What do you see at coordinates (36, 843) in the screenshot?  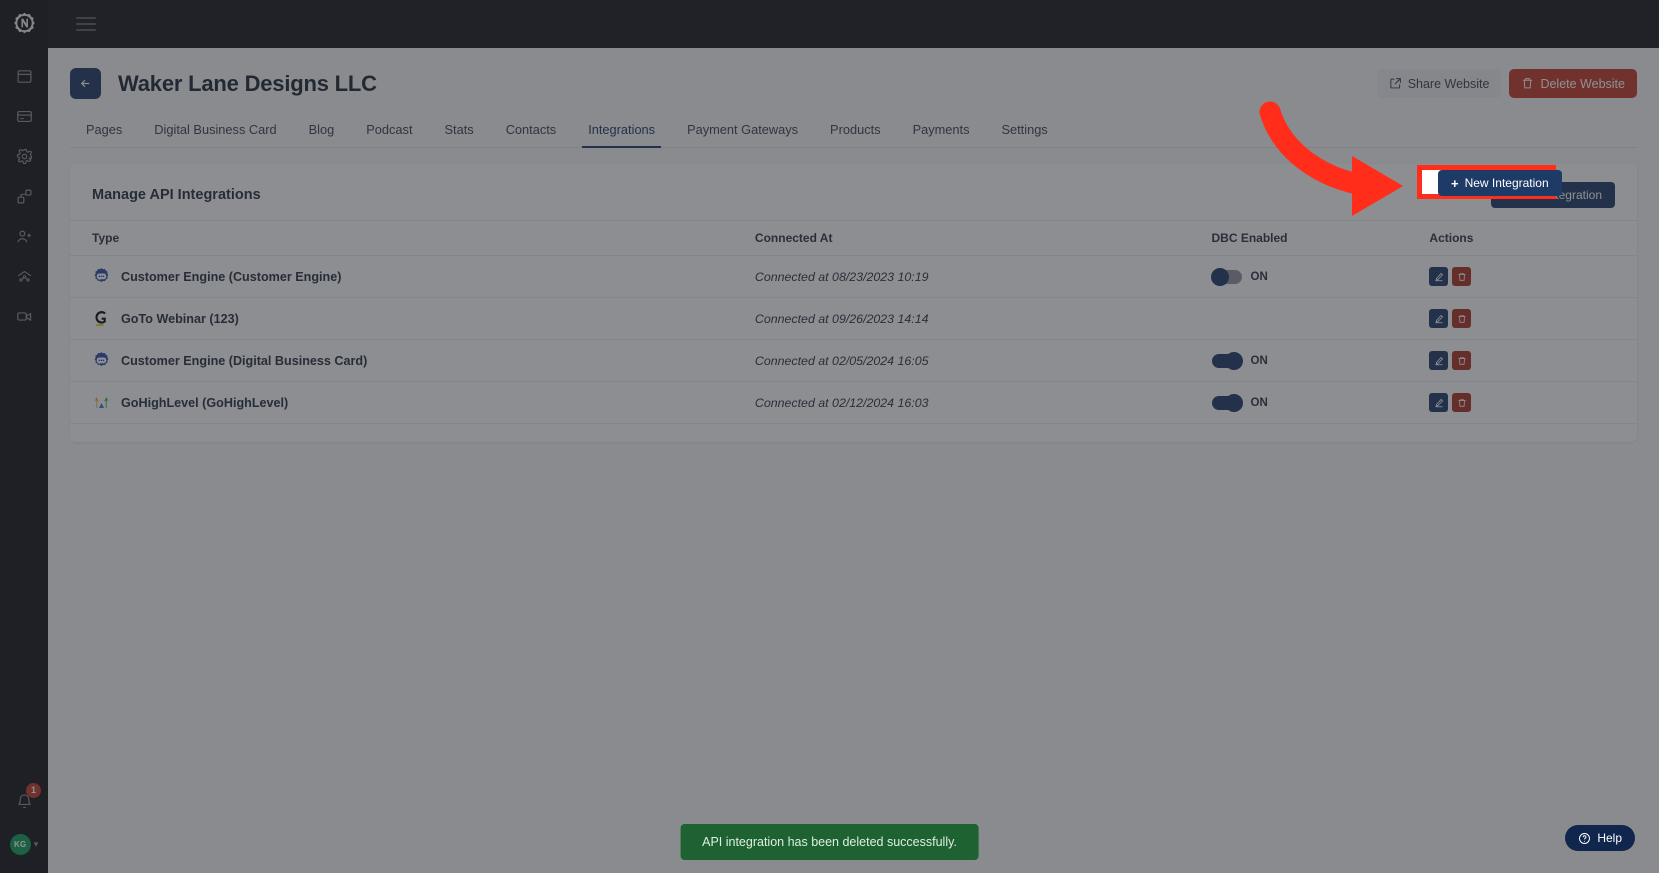 I see `chevron-down-icon: ▾` at bounding box center [36, 843].